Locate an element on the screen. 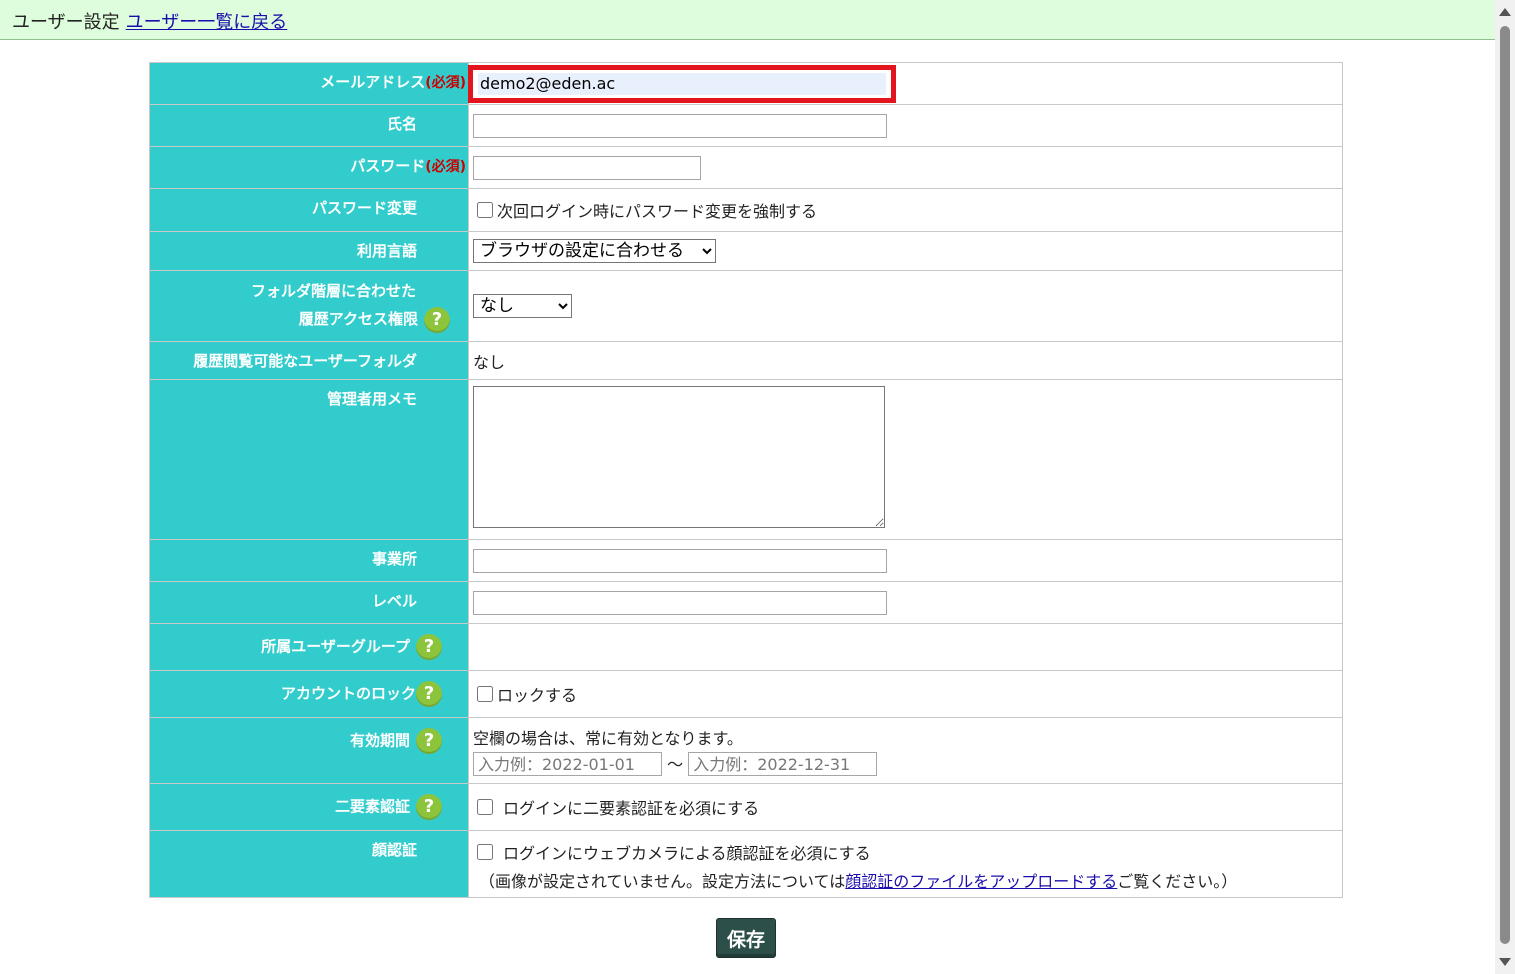 This screenshot has width=1515, height=974. force-password-change-checkbox is located at coordinates (485, 210).